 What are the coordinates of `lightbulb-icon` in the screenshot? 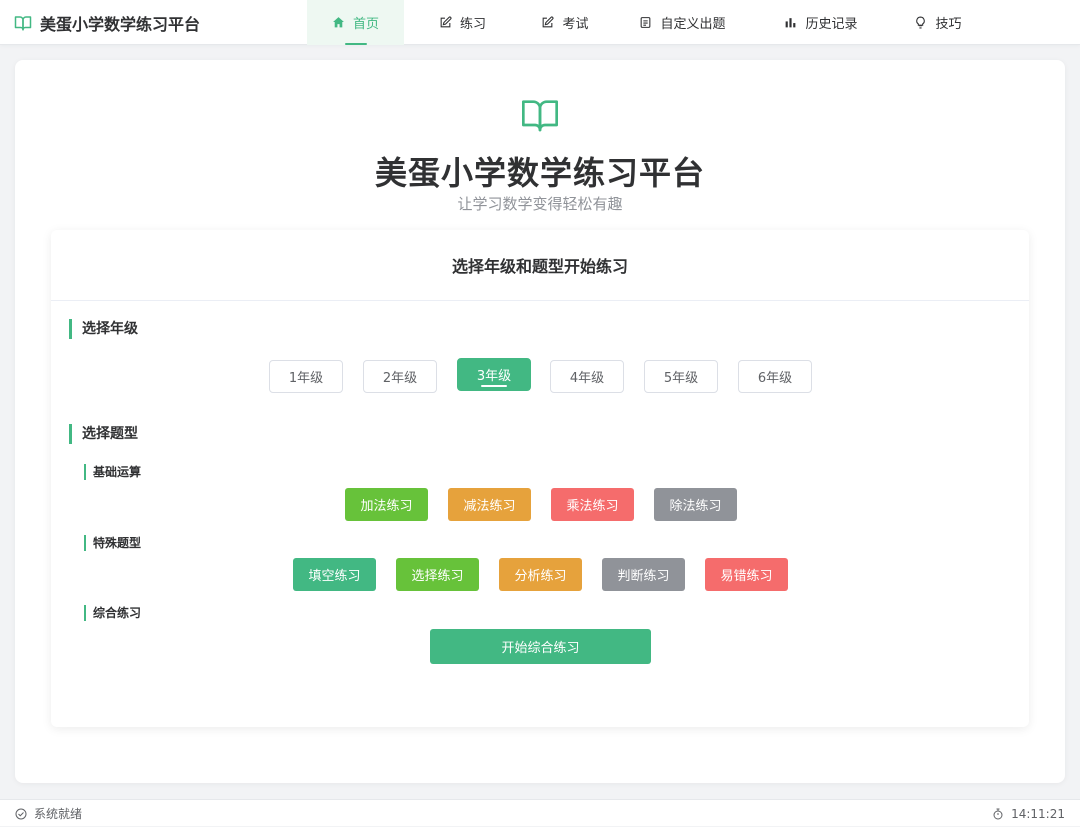 It's located at (920, 22).